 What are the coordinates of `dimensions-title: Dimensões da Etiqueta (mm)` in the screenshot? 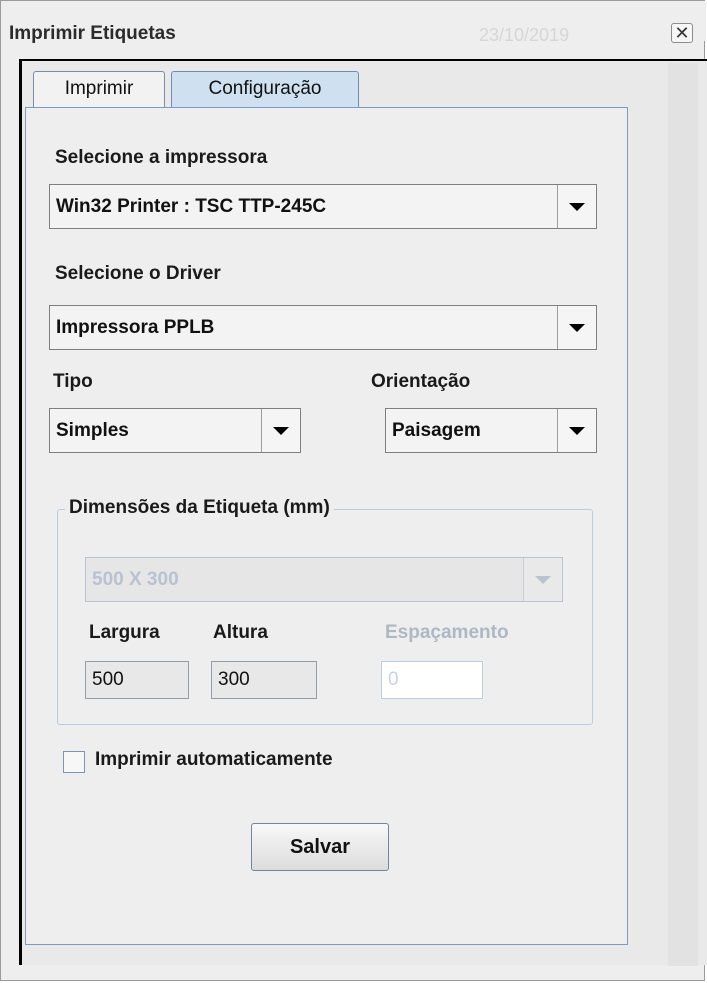 It's located at (199, 508).